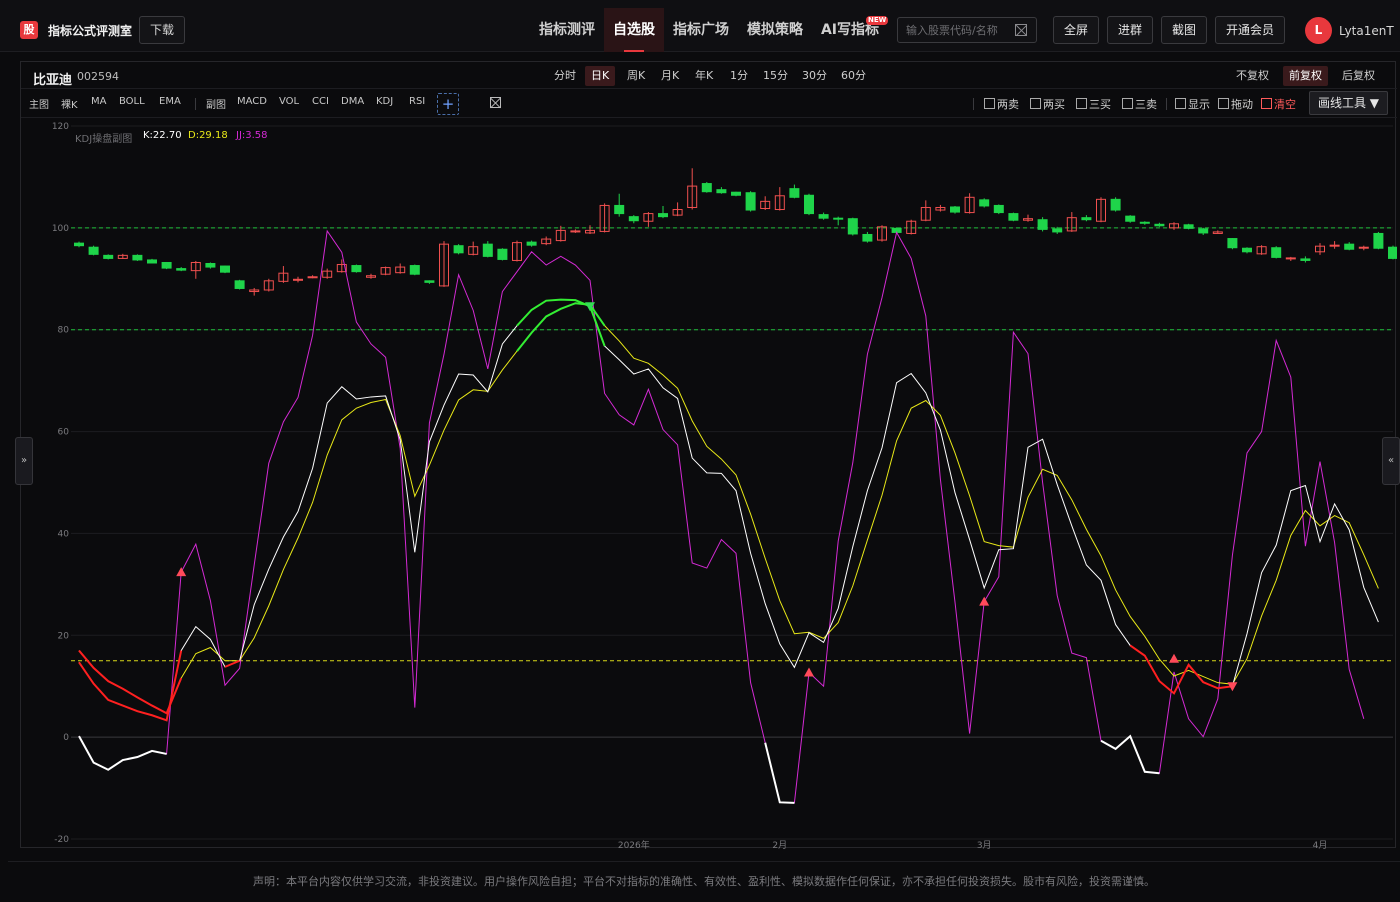 The image size is (1400, 902). I want to click on screenshot-button: 截图, so click(1184, 30).